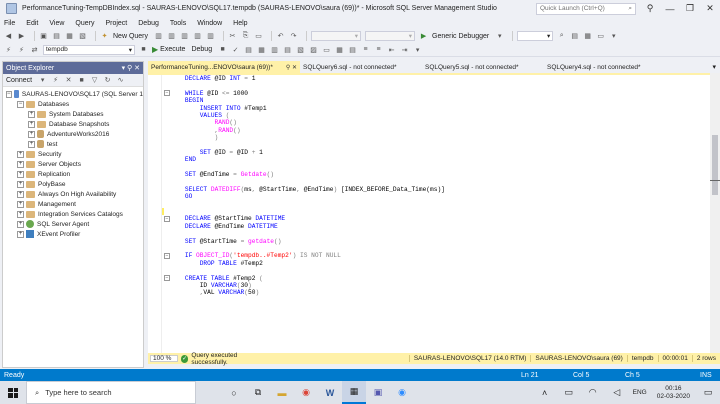 The height and width of the screenshot is (404, 720). What do you see at coordinates (222, 49) in the screenshot?
I see `cancel-query-icon: ■` at bounding box center [222, 49].